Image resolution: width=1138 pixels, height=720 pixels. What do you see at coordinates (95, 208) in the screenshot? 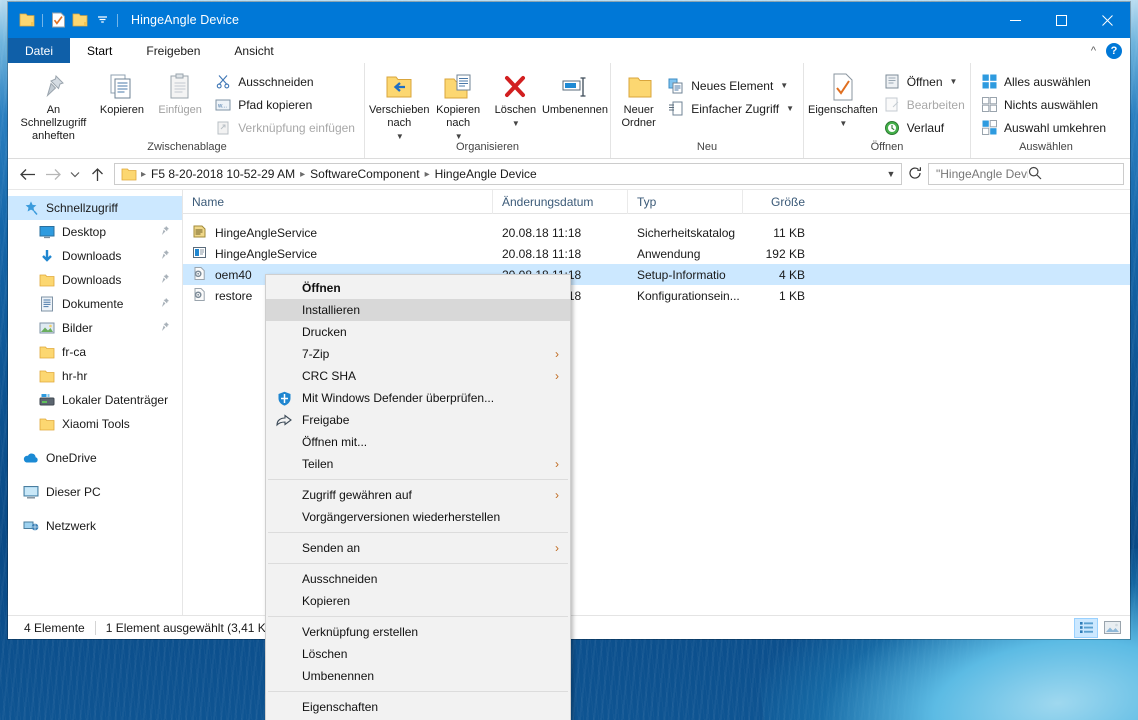
I see `sidebar-item-schnellzugriff: Schnellzugriff` at bounding box center [95, 208].